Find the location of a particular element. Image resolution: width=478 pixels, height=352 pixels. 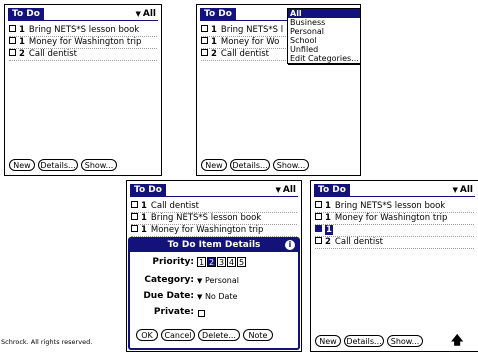

ok-button: OK is located at coordinates (147, 335).